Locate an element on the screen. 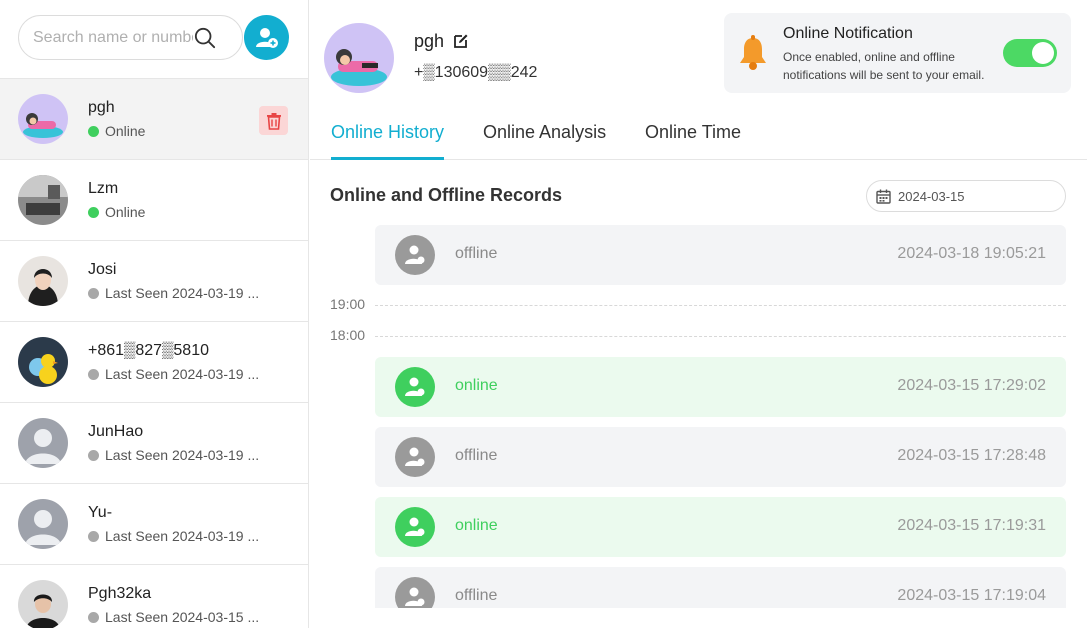 This screenshot has height=628, width=1087. selected-date: 2024-03-15 is located at coordinates (931, 196).